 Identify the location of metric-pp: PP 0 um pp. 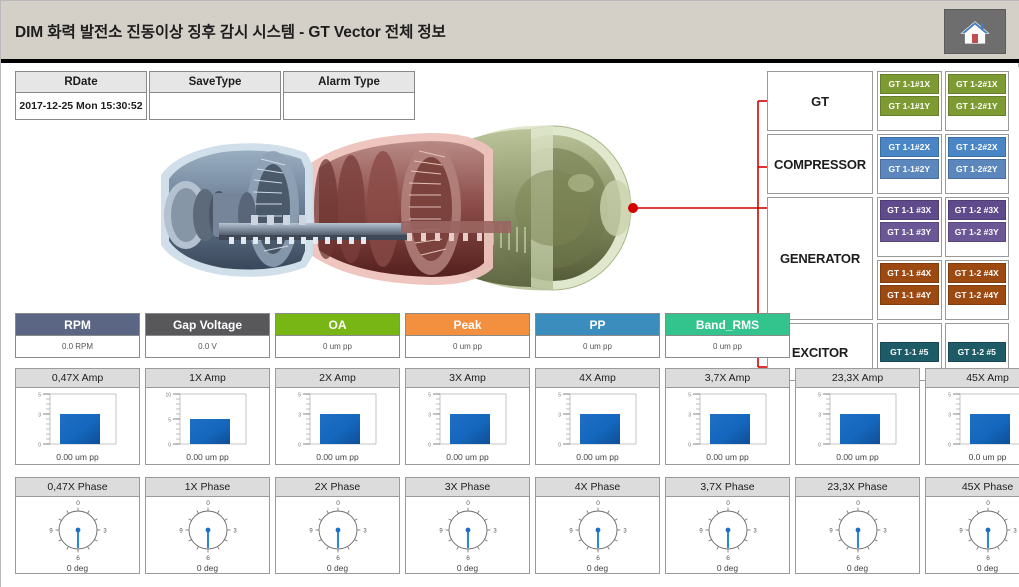
(597, 335).